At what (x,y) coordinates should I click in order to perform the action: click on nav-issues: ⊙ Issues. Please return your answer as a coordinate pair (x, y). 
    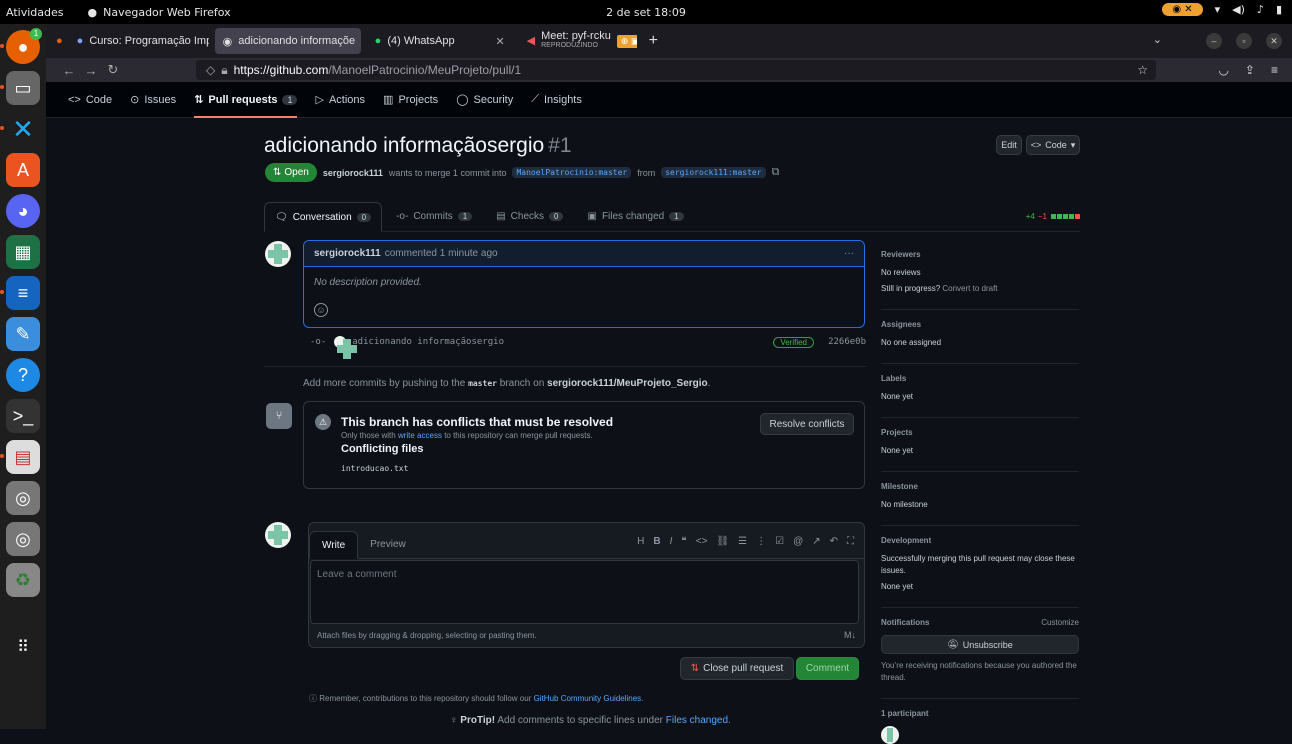
    Looking at the image, I should click on (153, 100).